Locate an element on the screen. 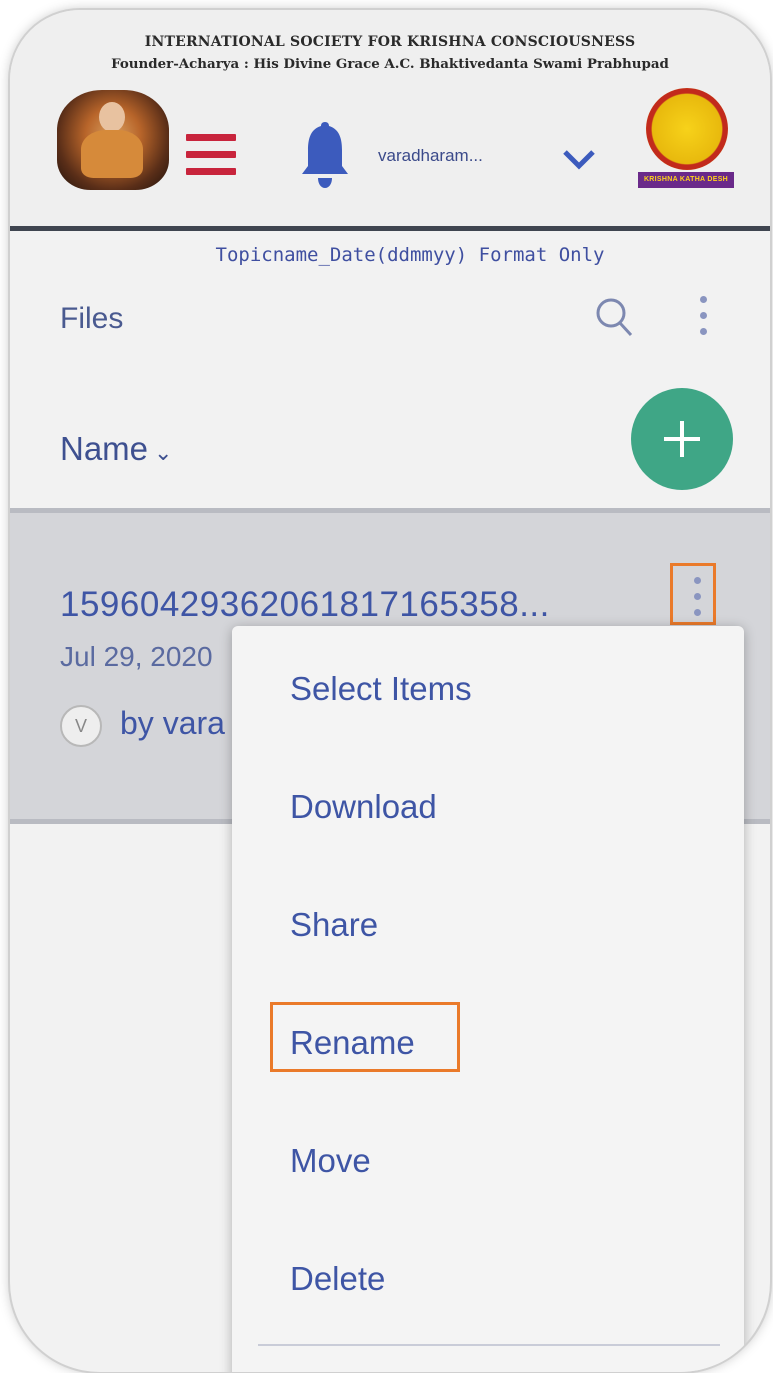  menu-divider is located at coordinates (489, 1345).